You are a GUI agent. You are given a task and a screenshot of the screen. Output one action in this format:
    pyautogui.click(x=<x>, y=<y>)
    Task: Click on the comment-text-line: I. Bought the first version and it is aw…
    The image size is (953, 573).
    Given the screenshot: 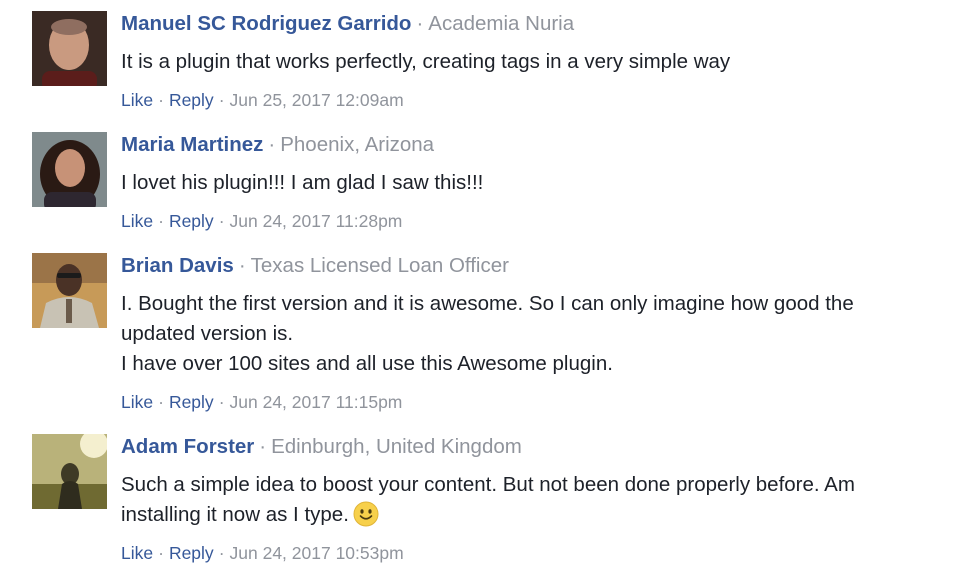 What is the action you would take?
    pyautogui.click(x=487, y=303)
    